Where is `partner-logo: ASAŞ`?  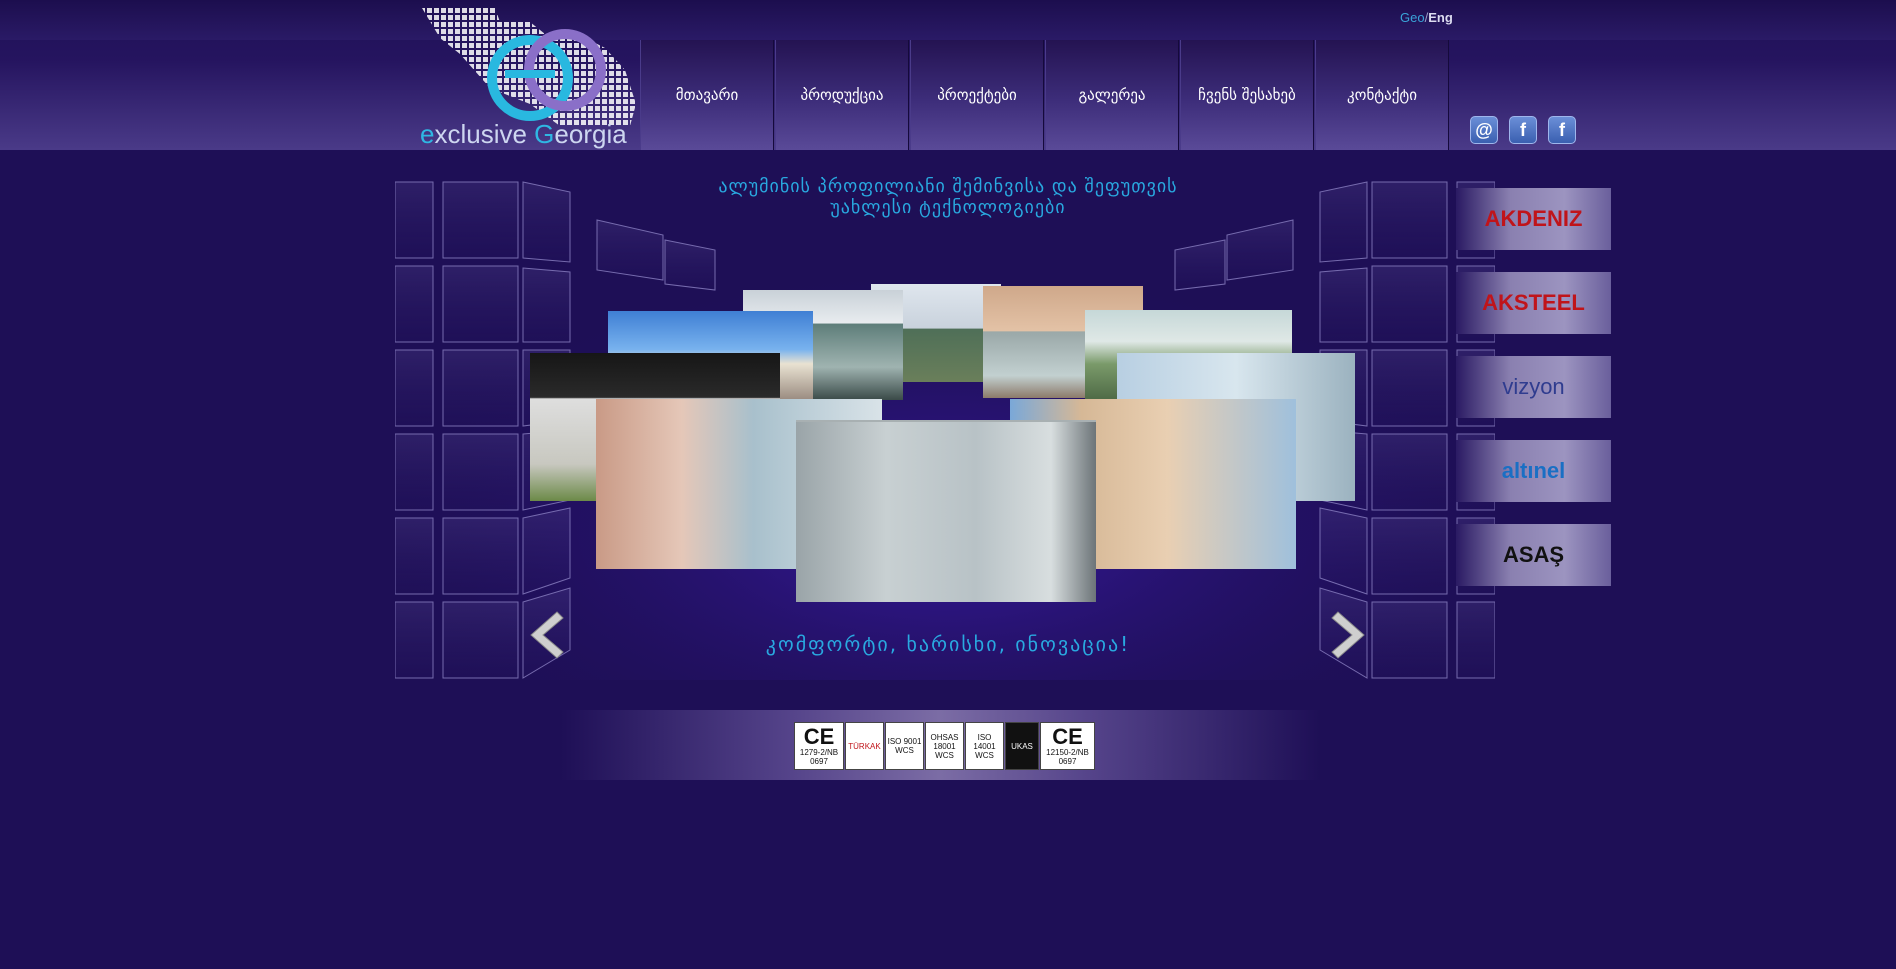
partner-logo: ASAŞ is located at coordinates (1533, 555).